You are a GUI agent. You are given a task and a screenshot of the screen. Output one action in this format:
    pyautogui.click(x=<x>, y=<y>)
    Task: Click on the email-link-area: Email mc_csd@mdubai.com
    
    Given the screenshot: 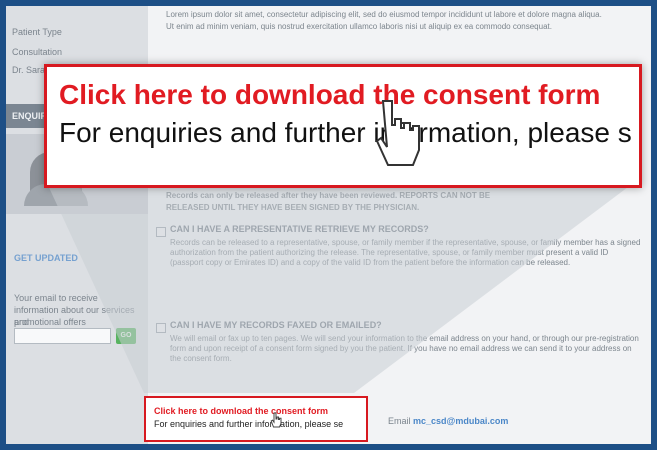 What is the action you would take?
    pyautogui.click(x=448, y=421)
    